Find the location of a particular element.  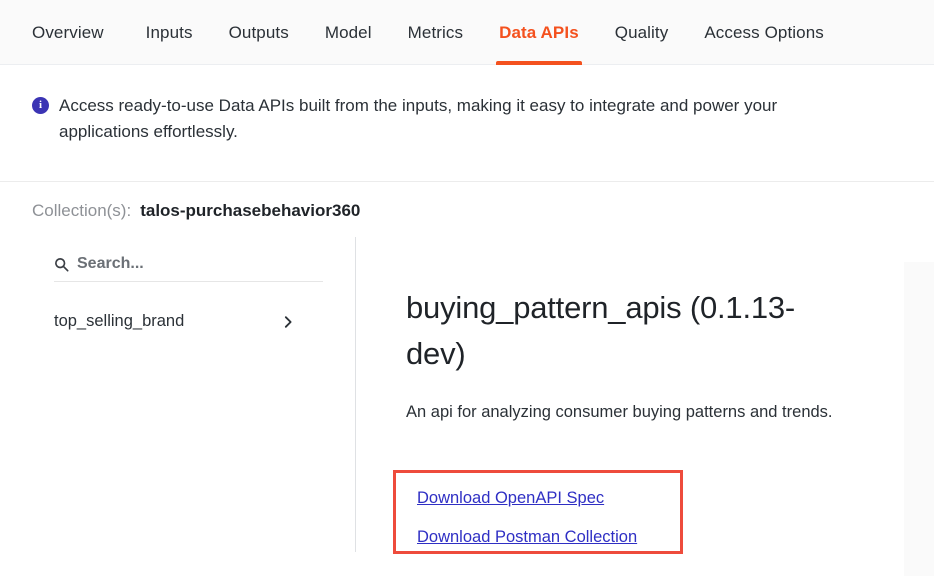

right-side-panel is located at coordinates (919, 419).